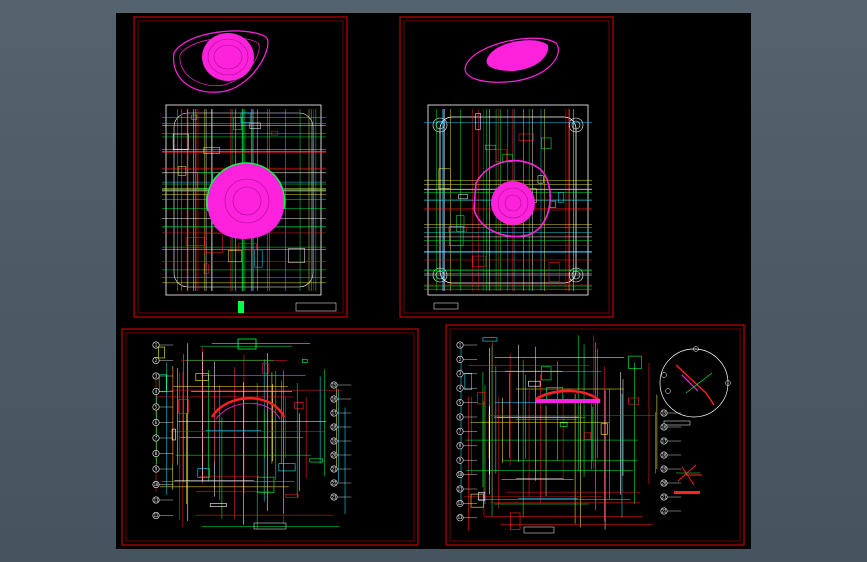 This screenshot has width=867, height=562. Describe the element at coordinates (341, 455) in the screenshot. I see `callout-balloon: 20` at that location.